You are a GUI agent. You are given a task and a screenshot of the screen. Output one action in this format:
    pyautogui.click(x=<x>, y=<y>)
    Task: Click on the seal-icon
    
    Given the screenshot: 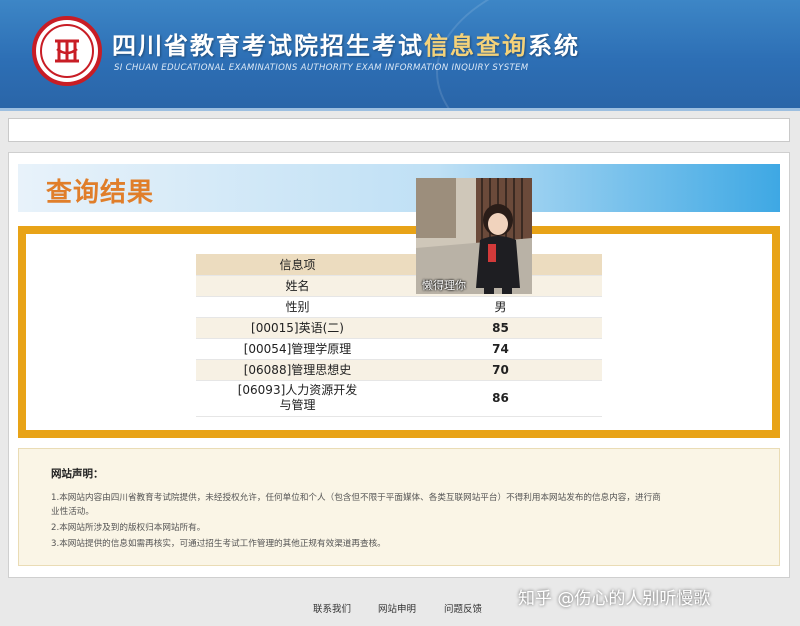 What is the action you would take?
    pyautogui.click(x=67, y=51)
    